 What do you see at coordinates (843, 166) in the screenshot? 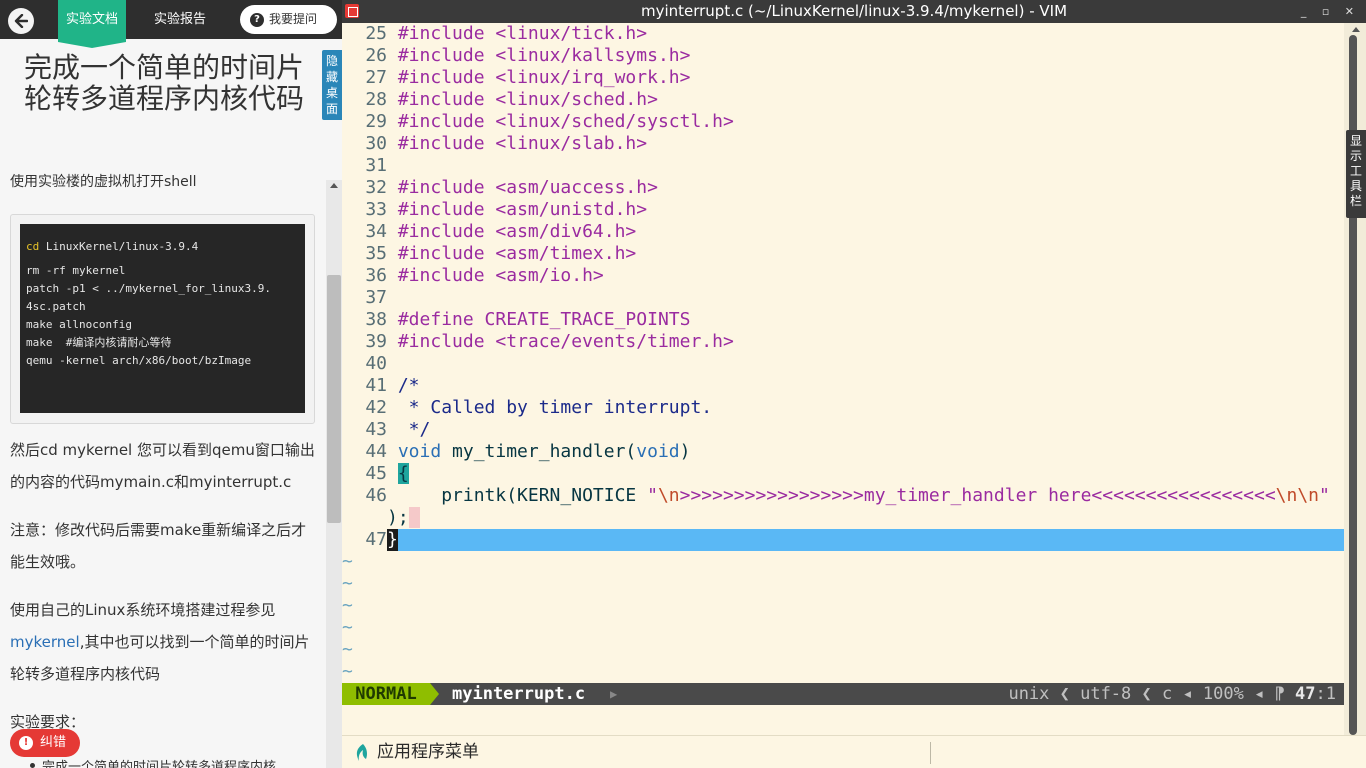
I see `code-line-31: 31` at bounding box center [843, 166].